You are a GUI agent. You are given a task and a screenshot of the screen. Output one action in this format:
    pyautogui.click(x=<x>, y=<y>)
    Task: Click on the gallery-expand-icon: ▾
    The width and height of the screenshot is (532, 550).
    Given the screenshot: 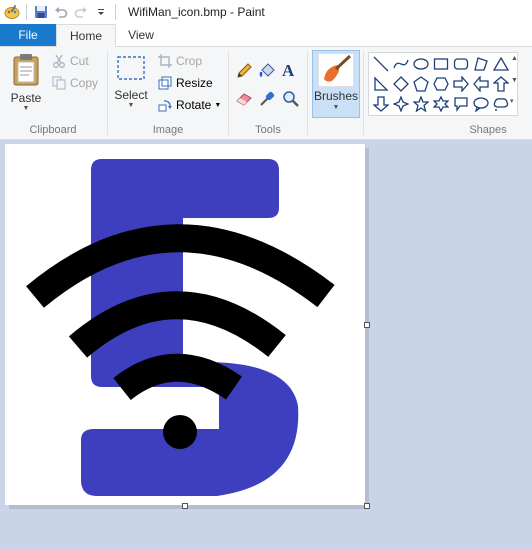 What is the action you would take?
    pyautogui.click(x=512, y=101)
    